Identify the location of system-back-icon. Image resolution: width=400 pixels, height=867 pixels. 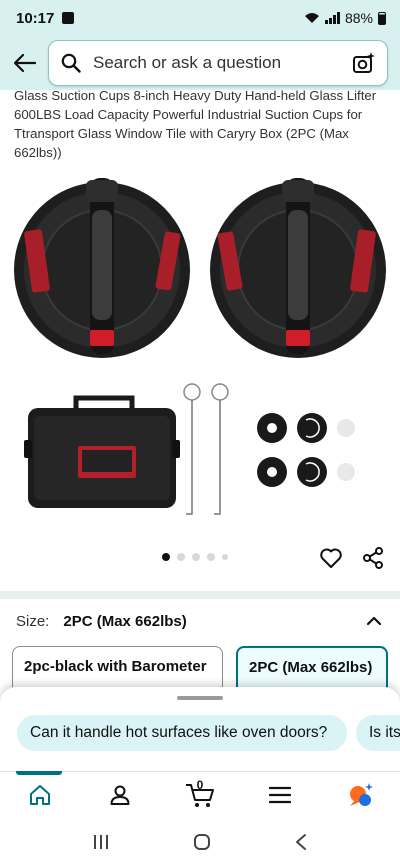
(301, 842).